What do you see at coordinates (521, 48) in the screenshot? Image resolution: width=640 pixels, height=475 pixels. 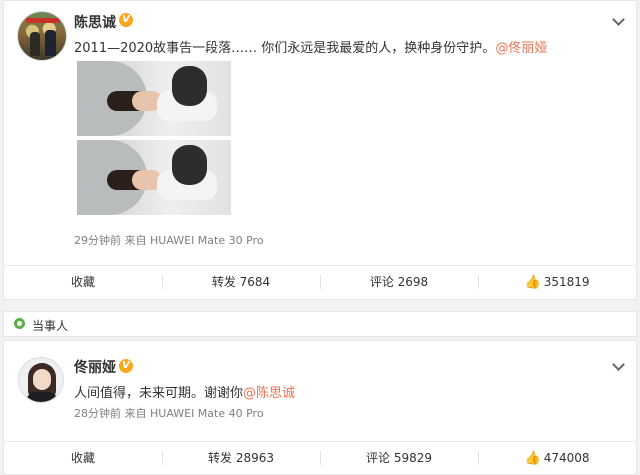 I see `mention-link: @佟丽娅` at bounding box center [521, 48].